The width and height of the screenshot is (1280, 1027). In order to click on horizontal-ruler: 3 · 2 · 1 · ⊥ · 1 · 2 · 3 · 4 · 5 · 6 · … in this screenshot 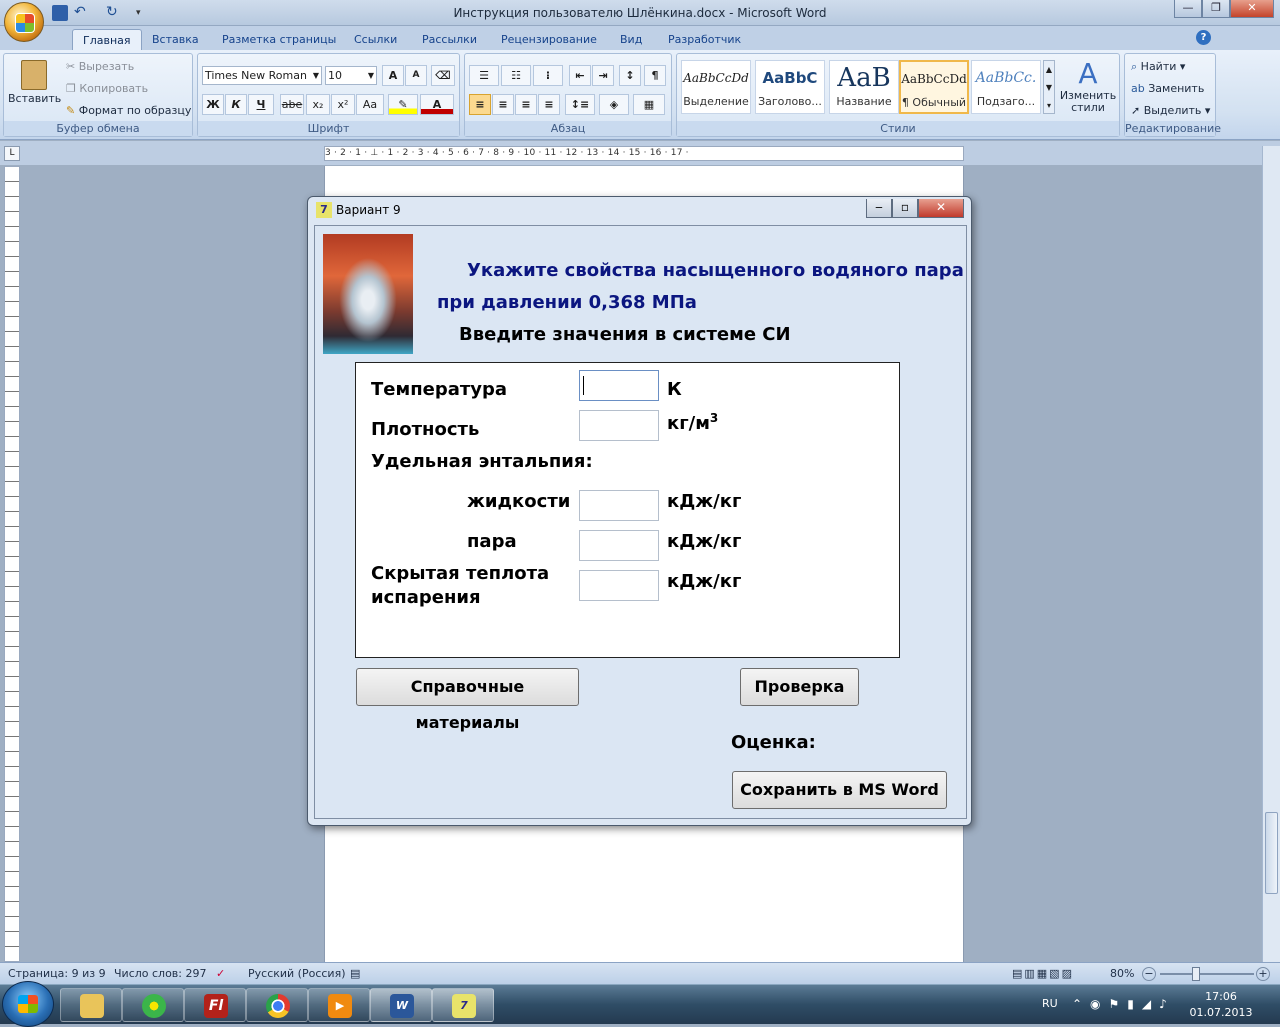, I will do `click(644, 153)`.